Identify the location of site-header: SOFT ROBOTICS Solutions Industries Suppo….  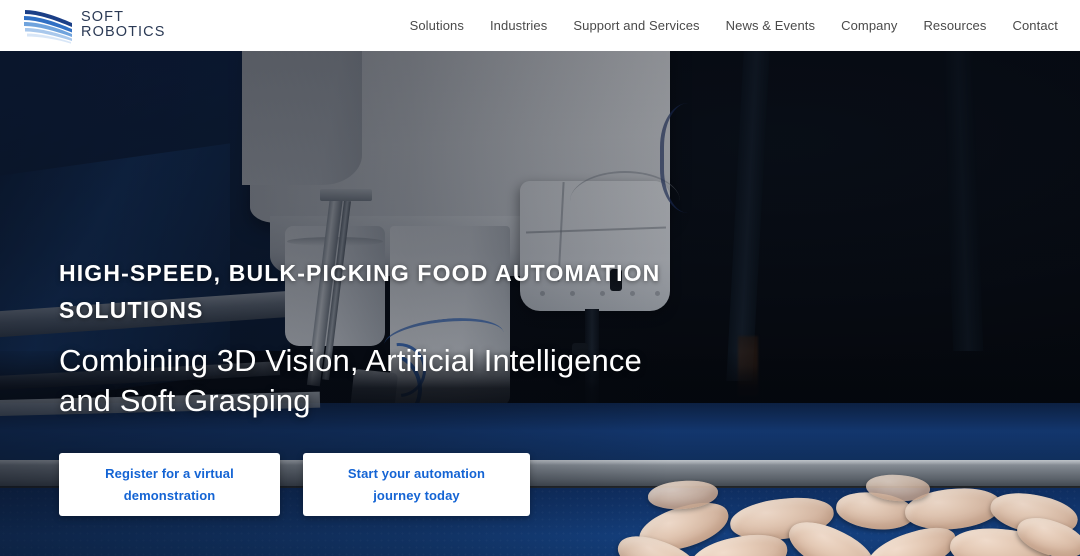
(540, 25).